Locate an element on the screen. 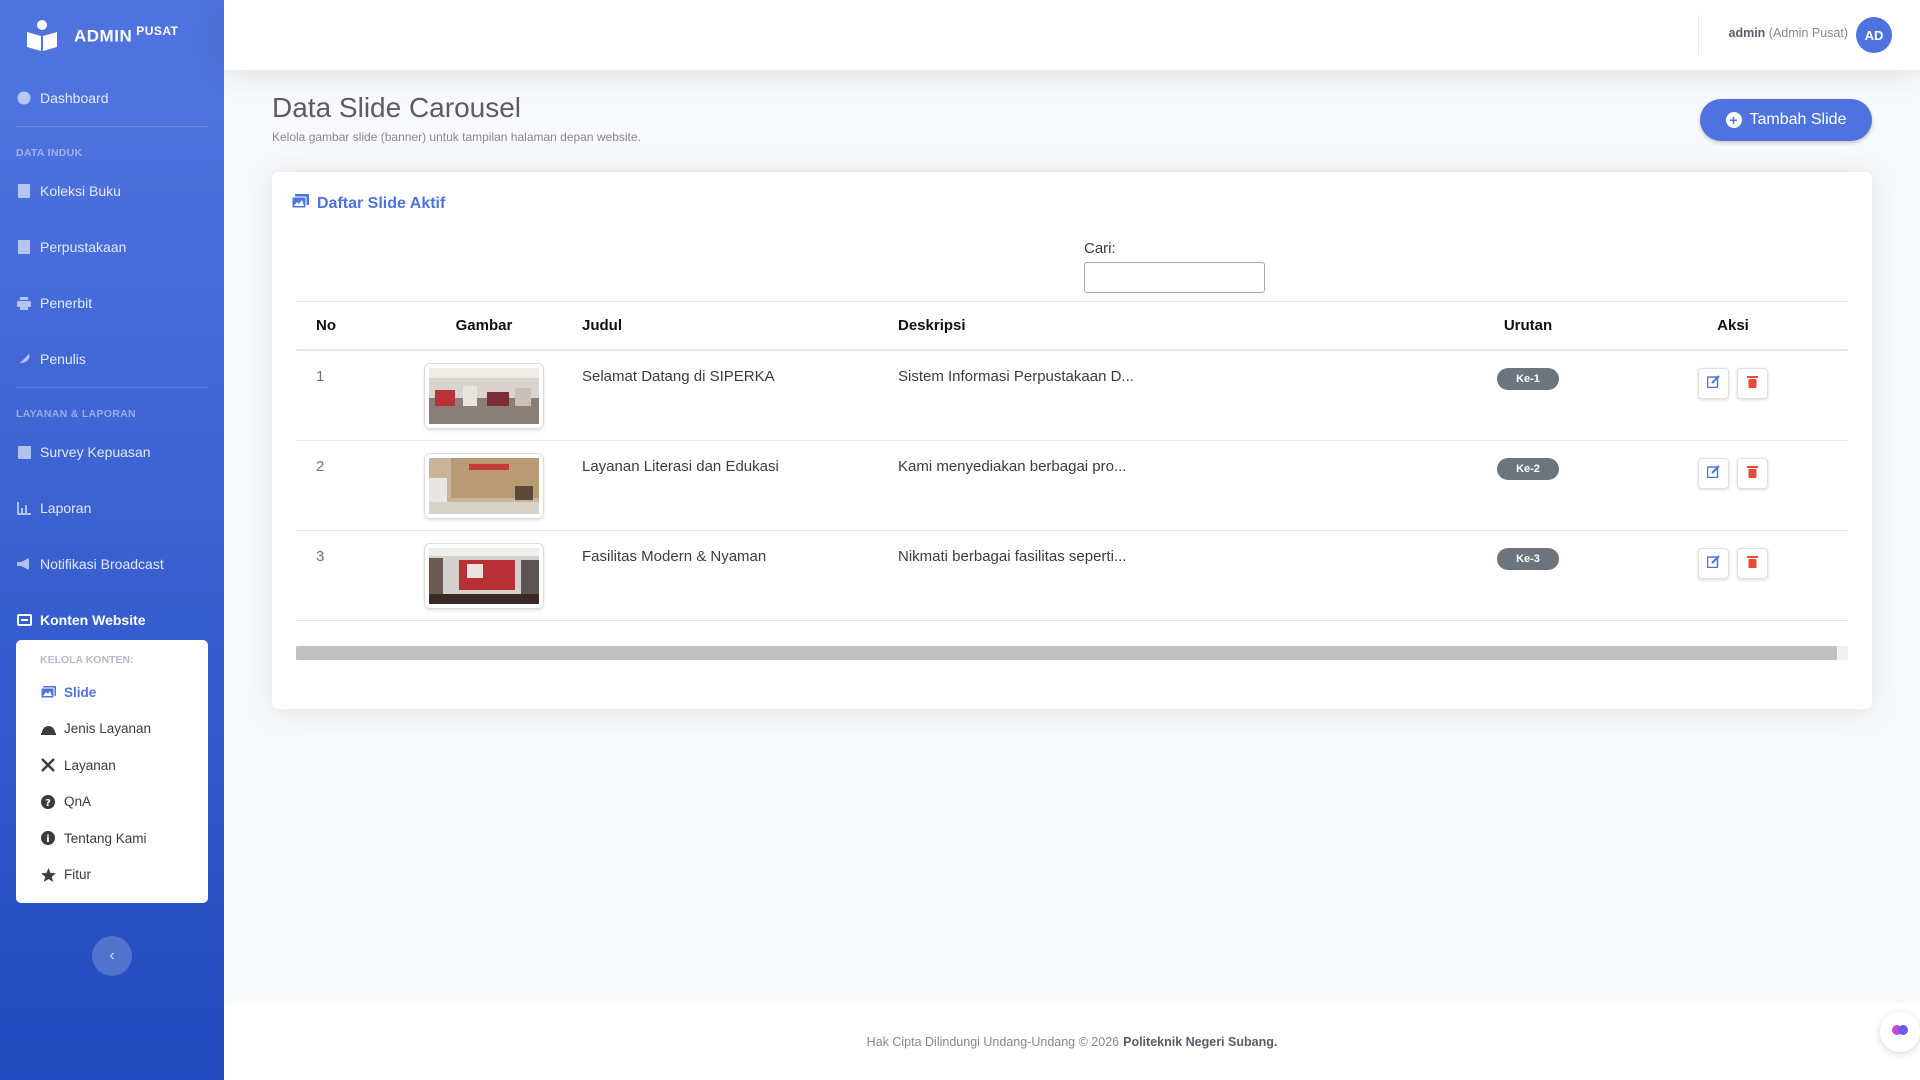 The width and height of the screenshot is (1920, 1080). nav-perpustakaan: Perpustakaan is located at coordinates (112, 247).